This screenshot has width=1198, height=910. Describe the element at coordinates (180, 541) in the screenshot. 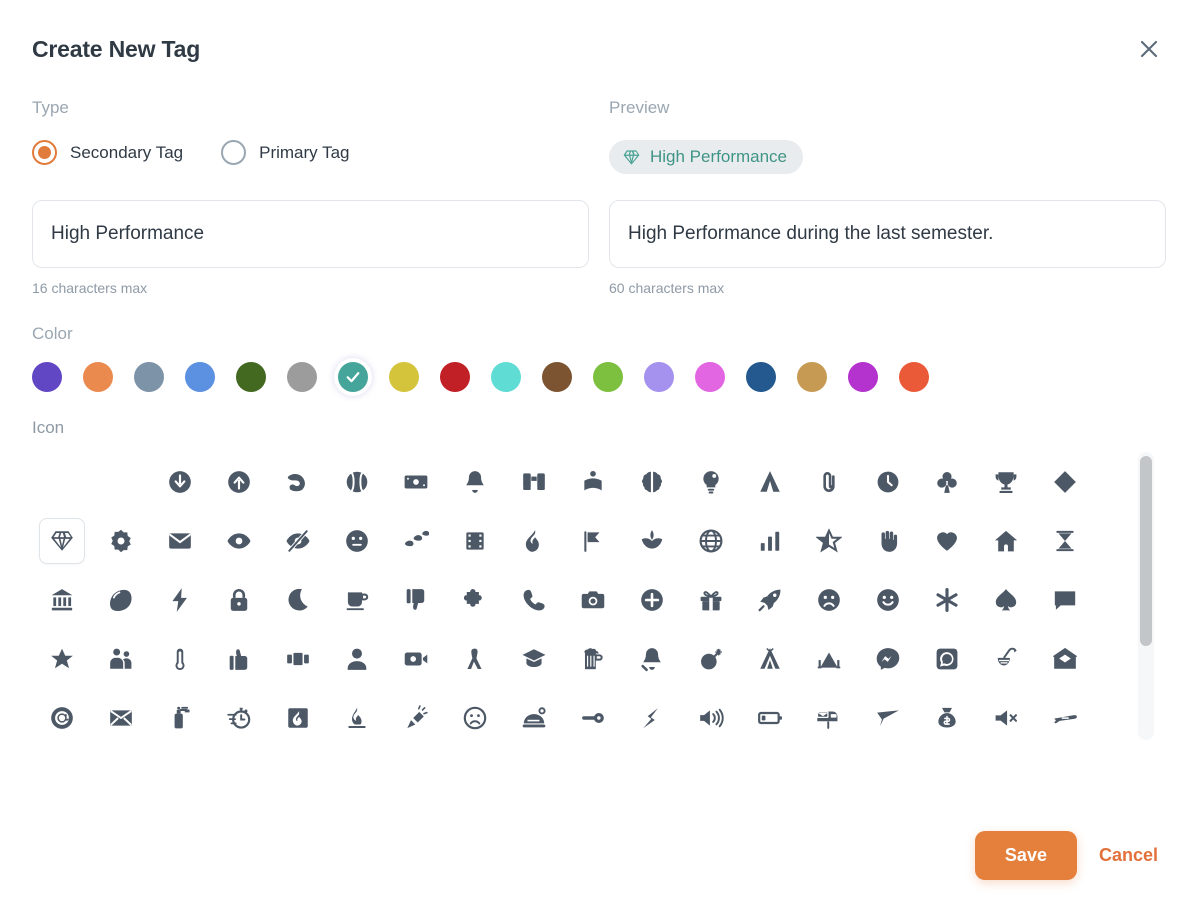

I see `icon-option-envelope` at that location.